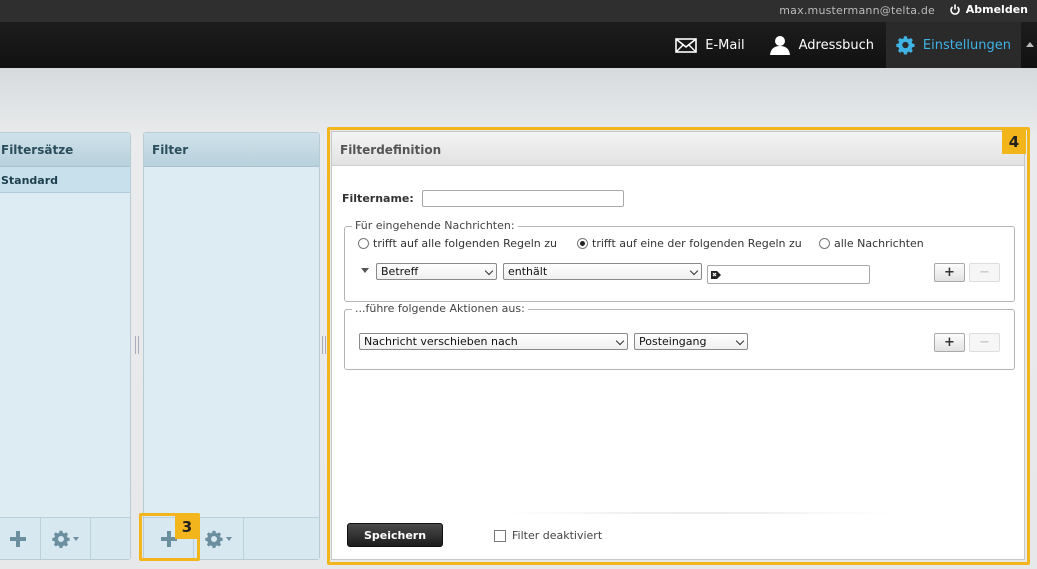 Image resolution: width=1037 pixels, height=569 pixels. Describe the element at coordinates (65, 346) in the screenshot. I see `filtersets-panel: Filtersätze Standard` at that location.